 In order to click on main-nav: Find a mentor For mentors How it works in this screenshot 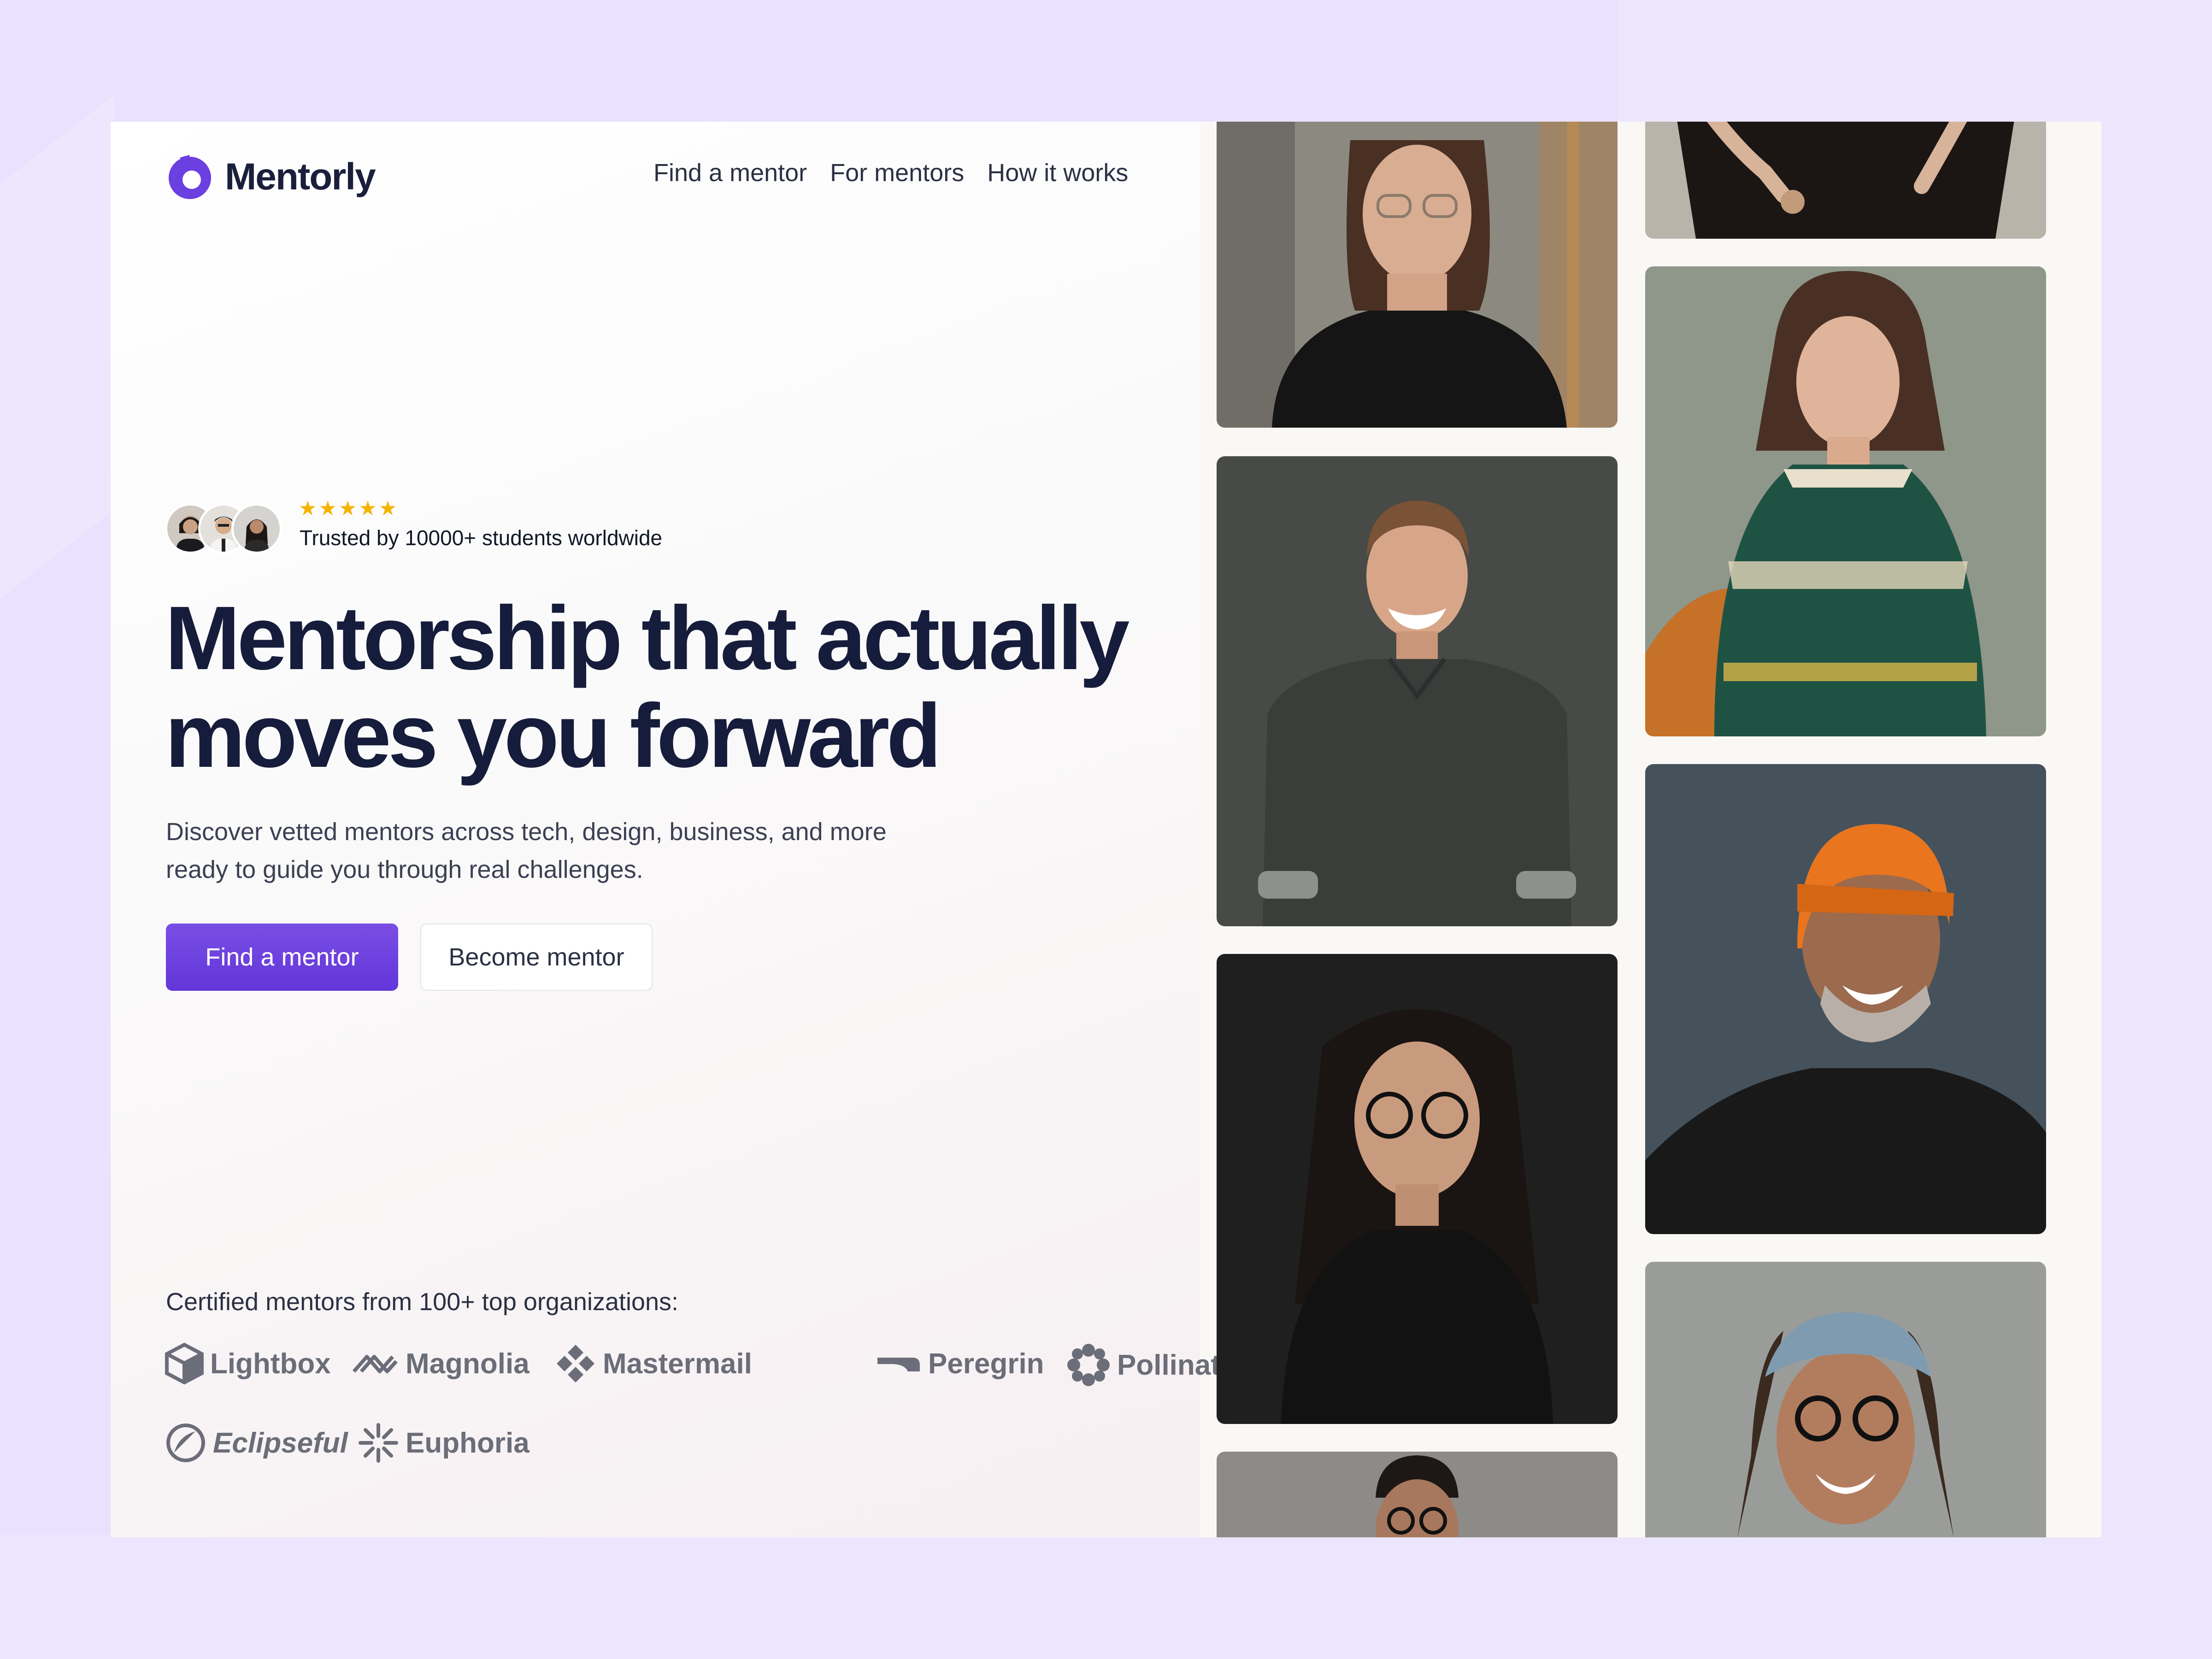, I will do `click(890, 173)`.